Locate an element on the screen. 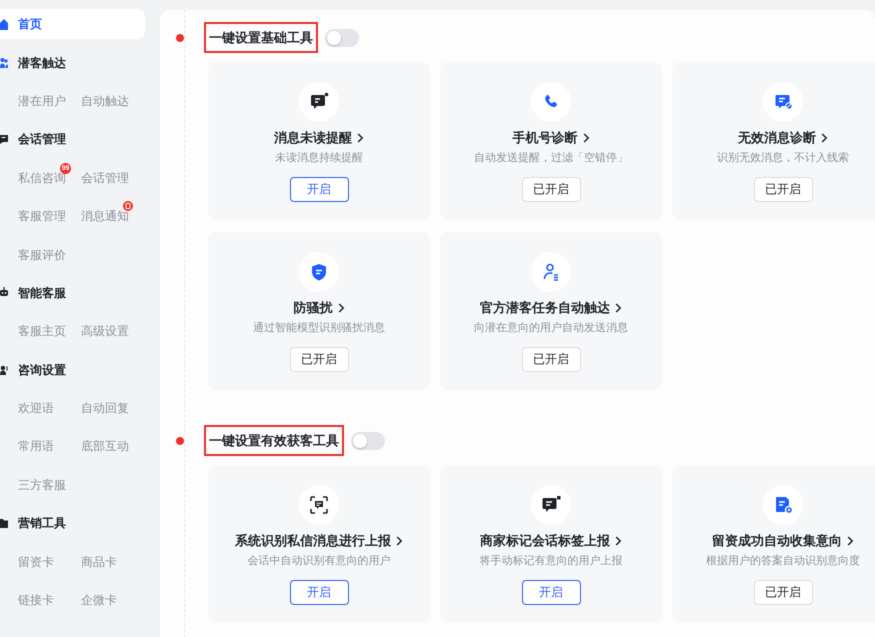 The width and height of the screenshot is (875, 637). sidebar-subitem: 客服评价 is located at coordinates (42, 255).